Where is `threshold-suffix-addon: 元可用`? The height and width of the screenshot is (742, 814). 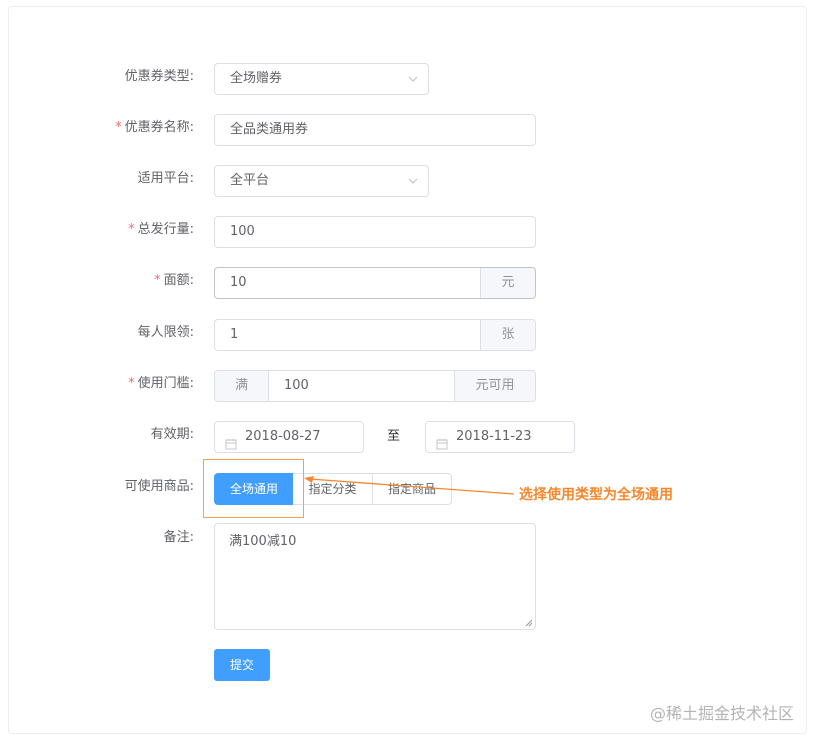 threshold-suffix-addon: 元可用 is located at coordinates (494, 386).